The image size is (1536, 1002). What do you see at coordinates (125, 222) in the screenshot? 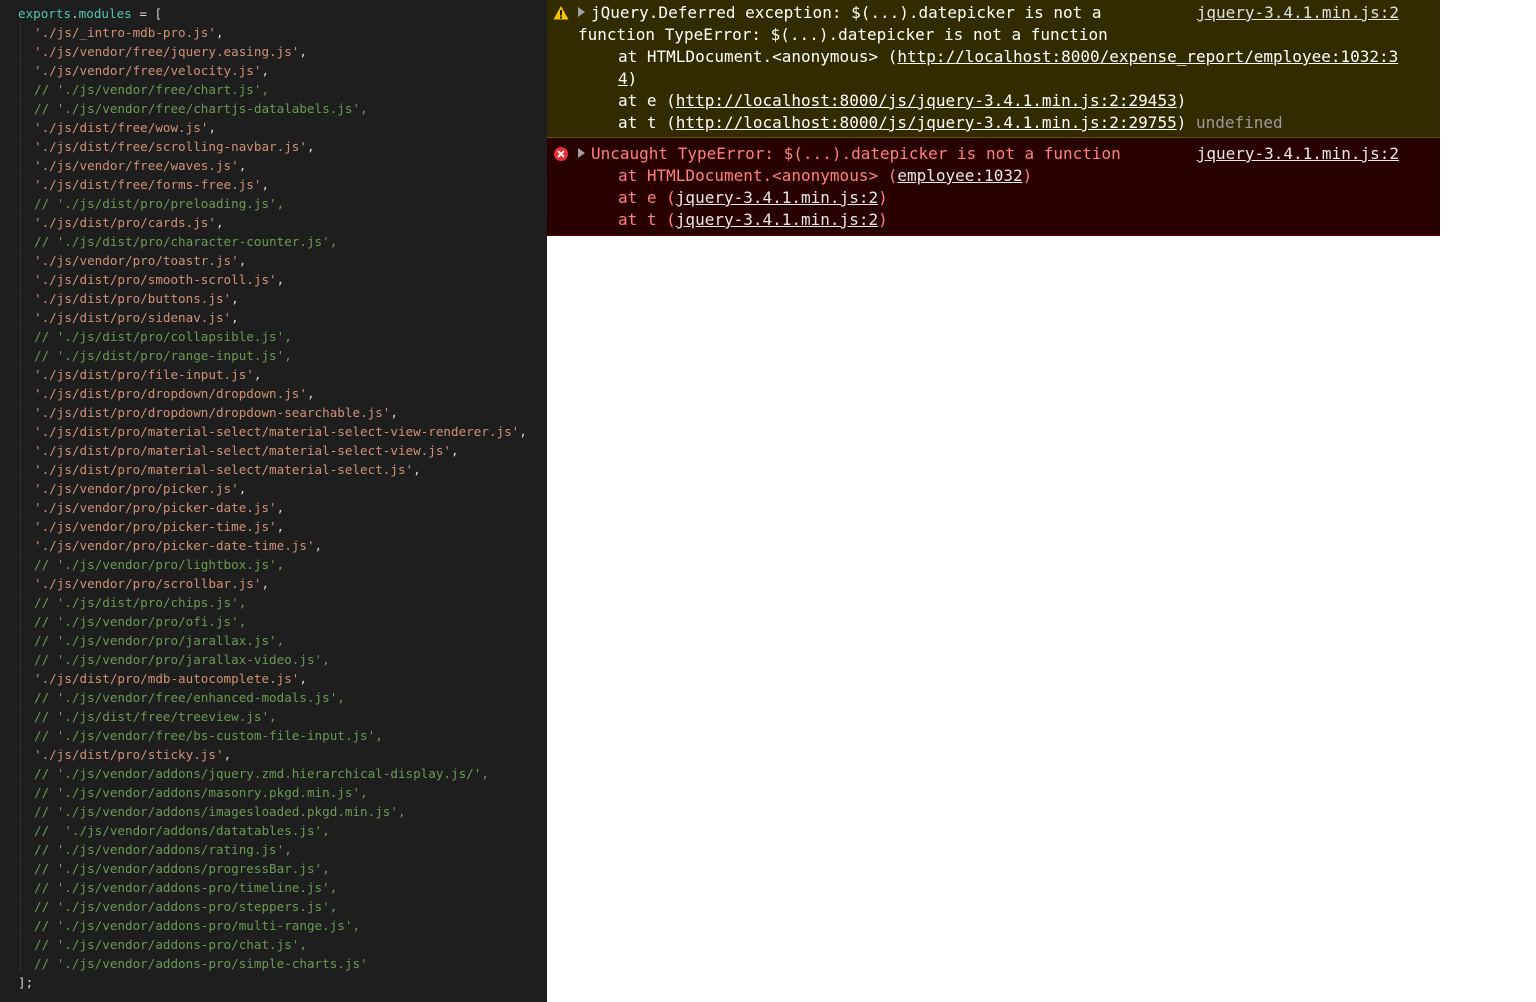
I see `string-literal: './js/dist/pro/cards.js'` at bounding box center [125, 222].